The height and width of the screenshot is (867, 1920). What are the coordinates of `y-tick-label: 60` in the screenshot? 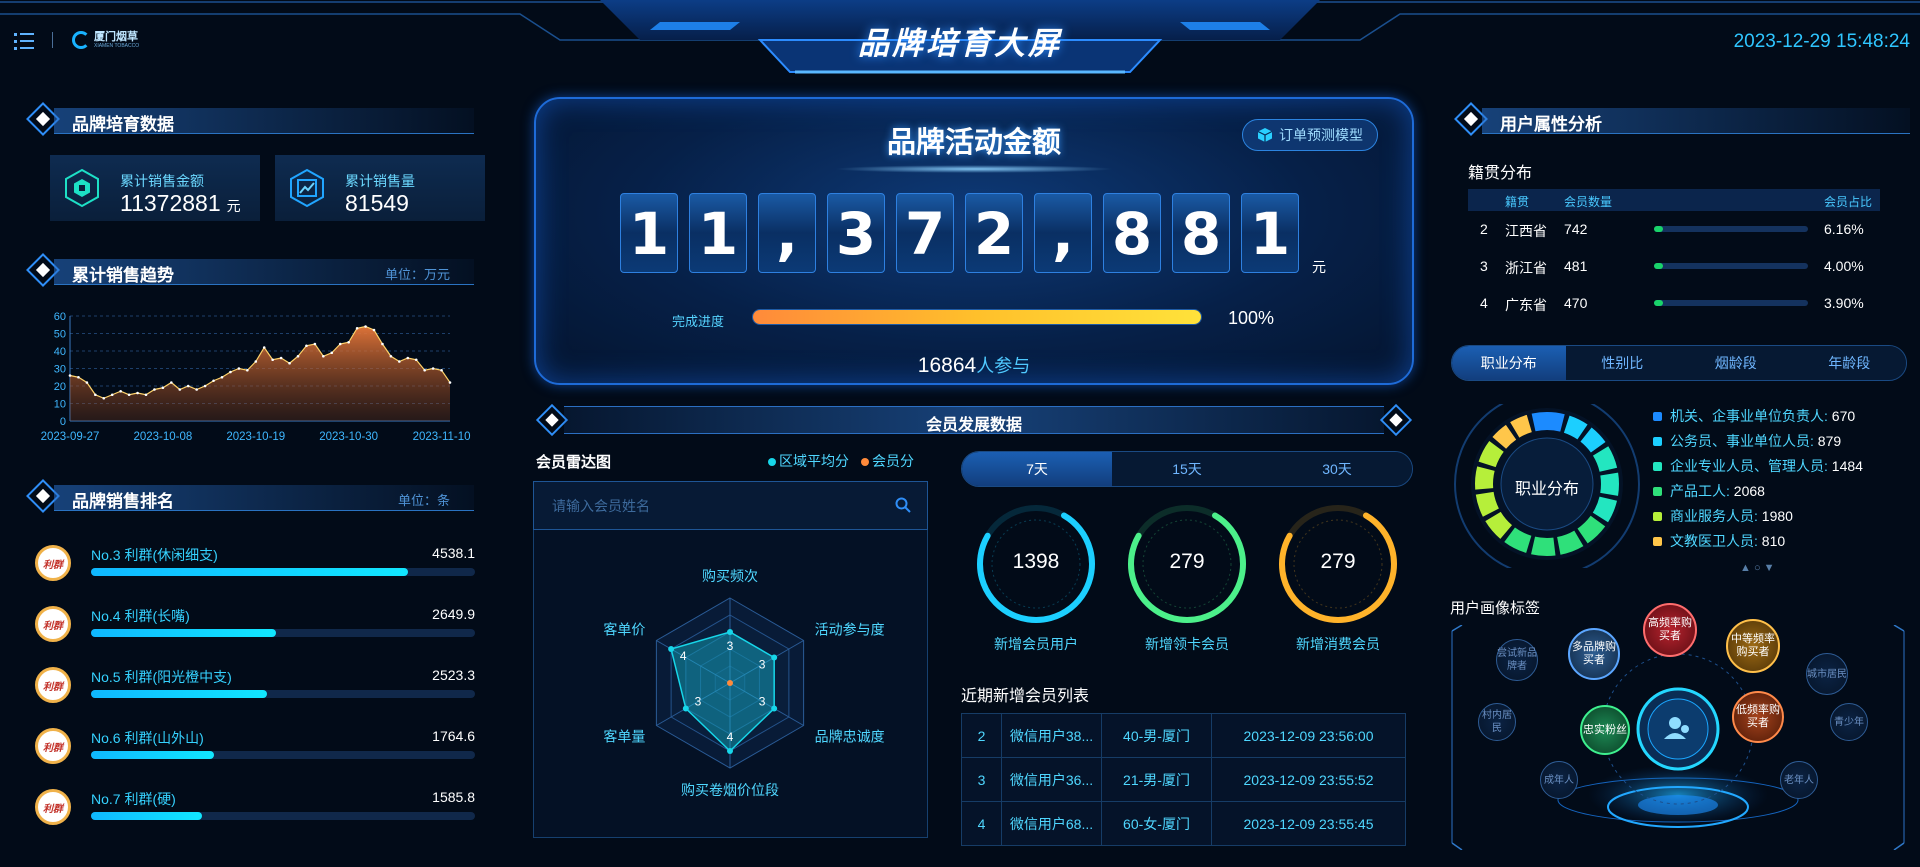 It's located at (60, 317).